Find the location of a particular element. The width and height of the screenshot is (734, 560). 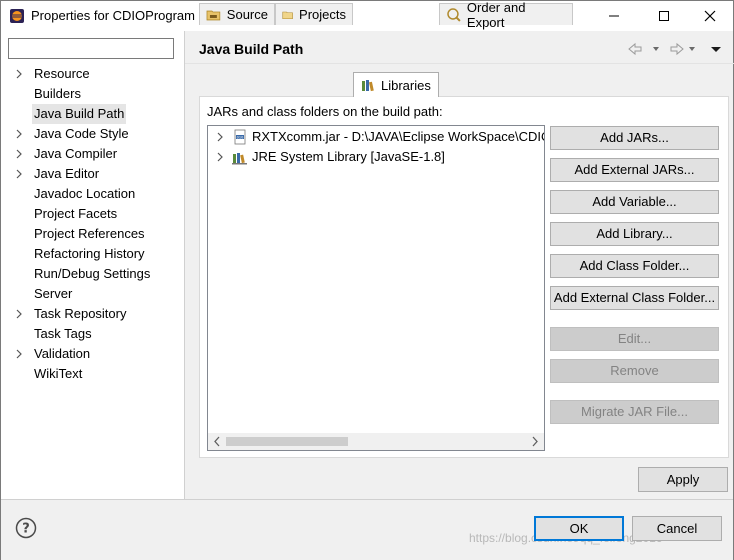

sidebar-item-server: Server is located at coordinates (93, 294).